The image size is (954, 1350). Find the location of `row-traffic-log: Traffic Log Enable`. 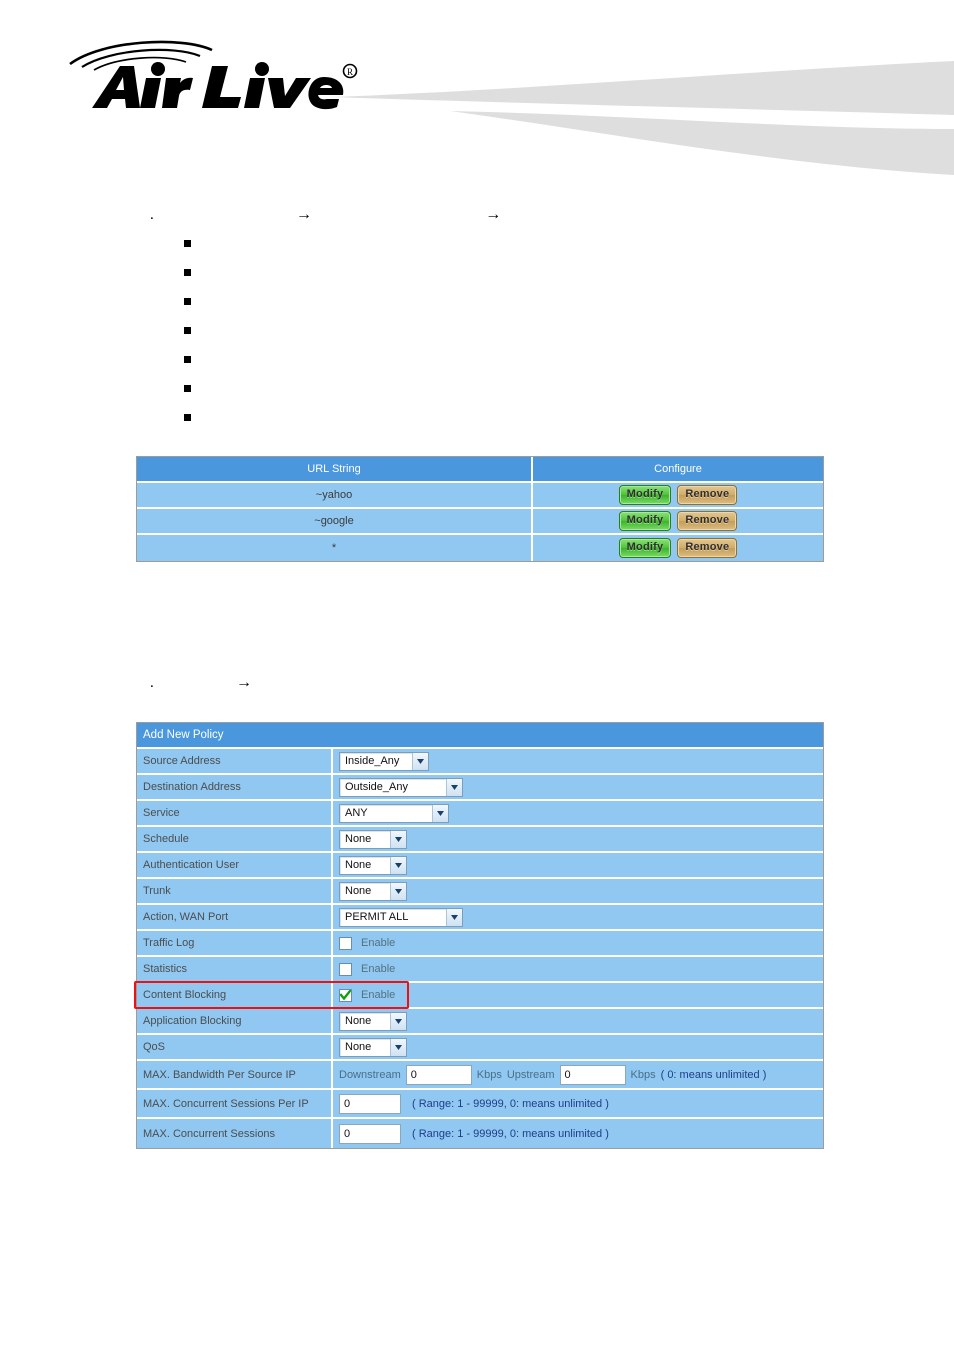

row-traffic-log: Traffic Log Enable is located at coordinates (480, 944).